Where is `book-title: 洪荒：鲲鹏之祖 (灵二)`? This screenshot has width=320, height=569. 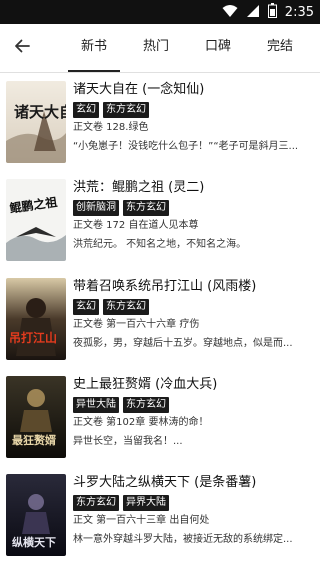
book-title: 洪荒：鲲鹏之祖 (灵二) is located at coordinates (139, 187).